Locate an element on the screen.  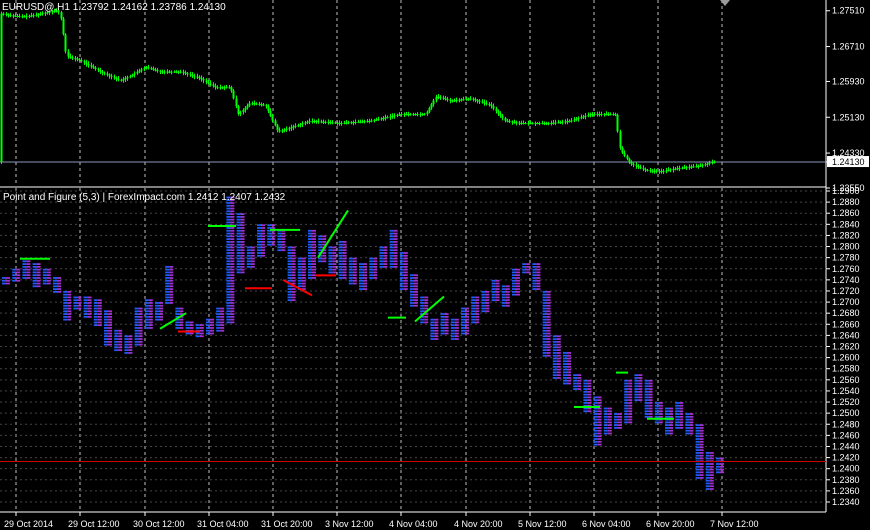
ind-ylabel-20: 1.2500 is located at coordinates (846, 413).